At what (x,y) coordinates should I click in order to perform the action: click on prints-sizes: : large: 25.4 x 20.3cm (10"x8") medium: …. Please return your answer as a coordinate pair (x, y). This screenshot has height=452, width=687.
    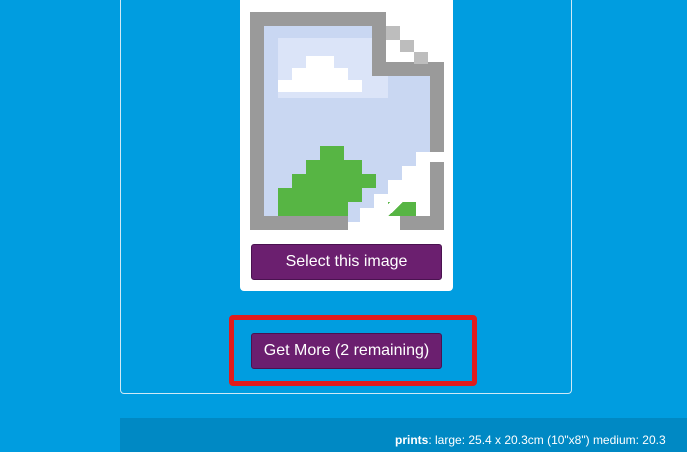
    Looking at the image, I should click on (547, 440).